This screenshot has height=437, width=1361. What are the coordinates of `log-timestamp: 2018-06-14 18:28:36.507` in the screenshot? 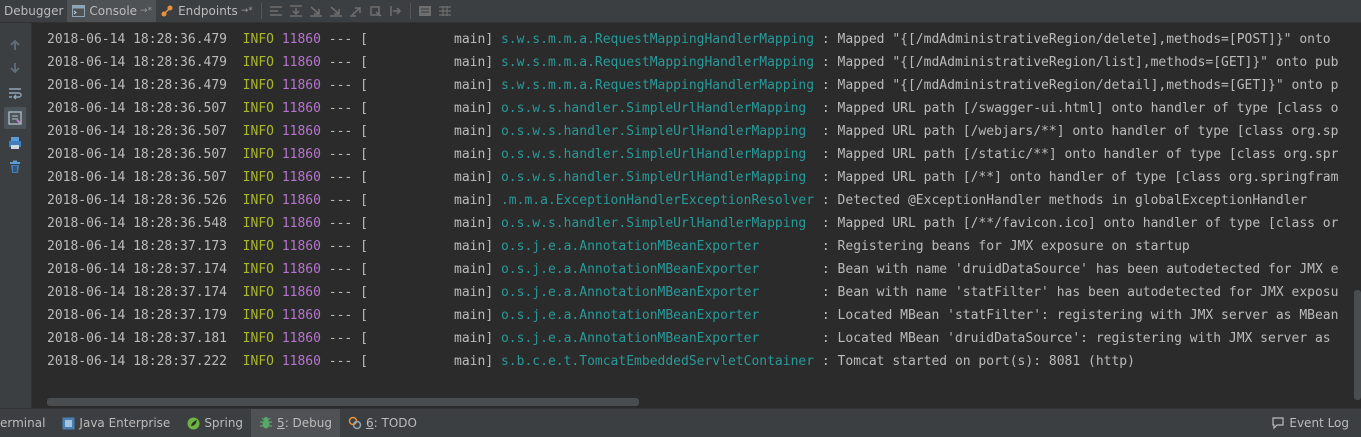 It's located at (137, 177).